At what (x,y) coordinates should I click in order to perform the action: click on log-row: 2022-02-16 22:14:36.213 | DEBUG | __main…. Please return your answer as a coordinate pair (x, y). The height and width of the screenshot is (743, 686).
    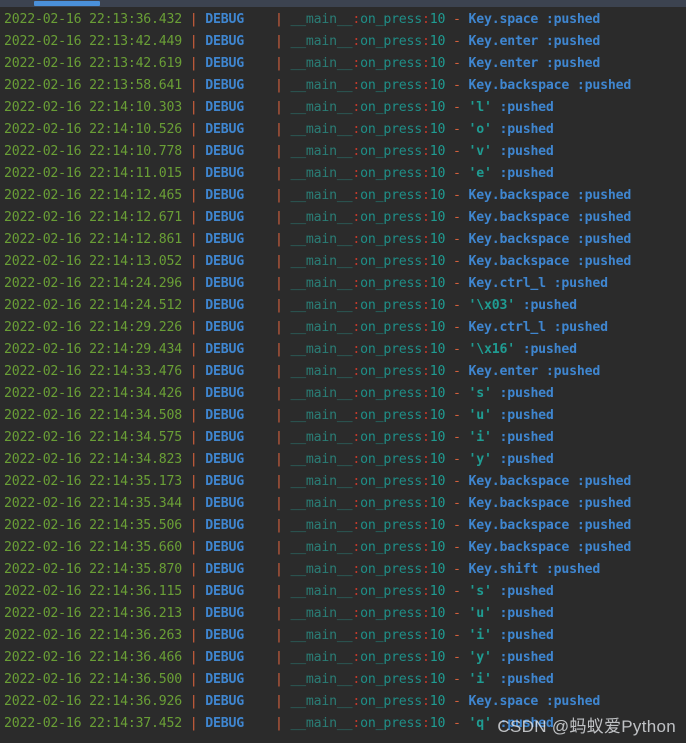
    Looking at the image, I should click on (343, 614).